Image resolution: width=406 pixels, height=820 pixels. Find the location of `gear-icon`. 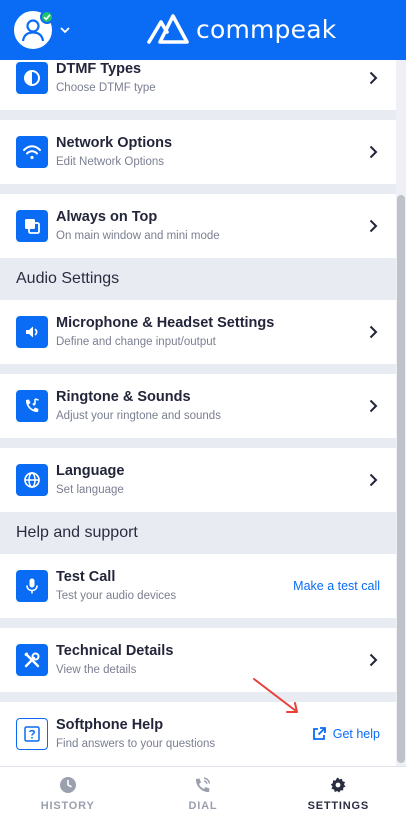

gear-icon is located at coordinates (338, 784).